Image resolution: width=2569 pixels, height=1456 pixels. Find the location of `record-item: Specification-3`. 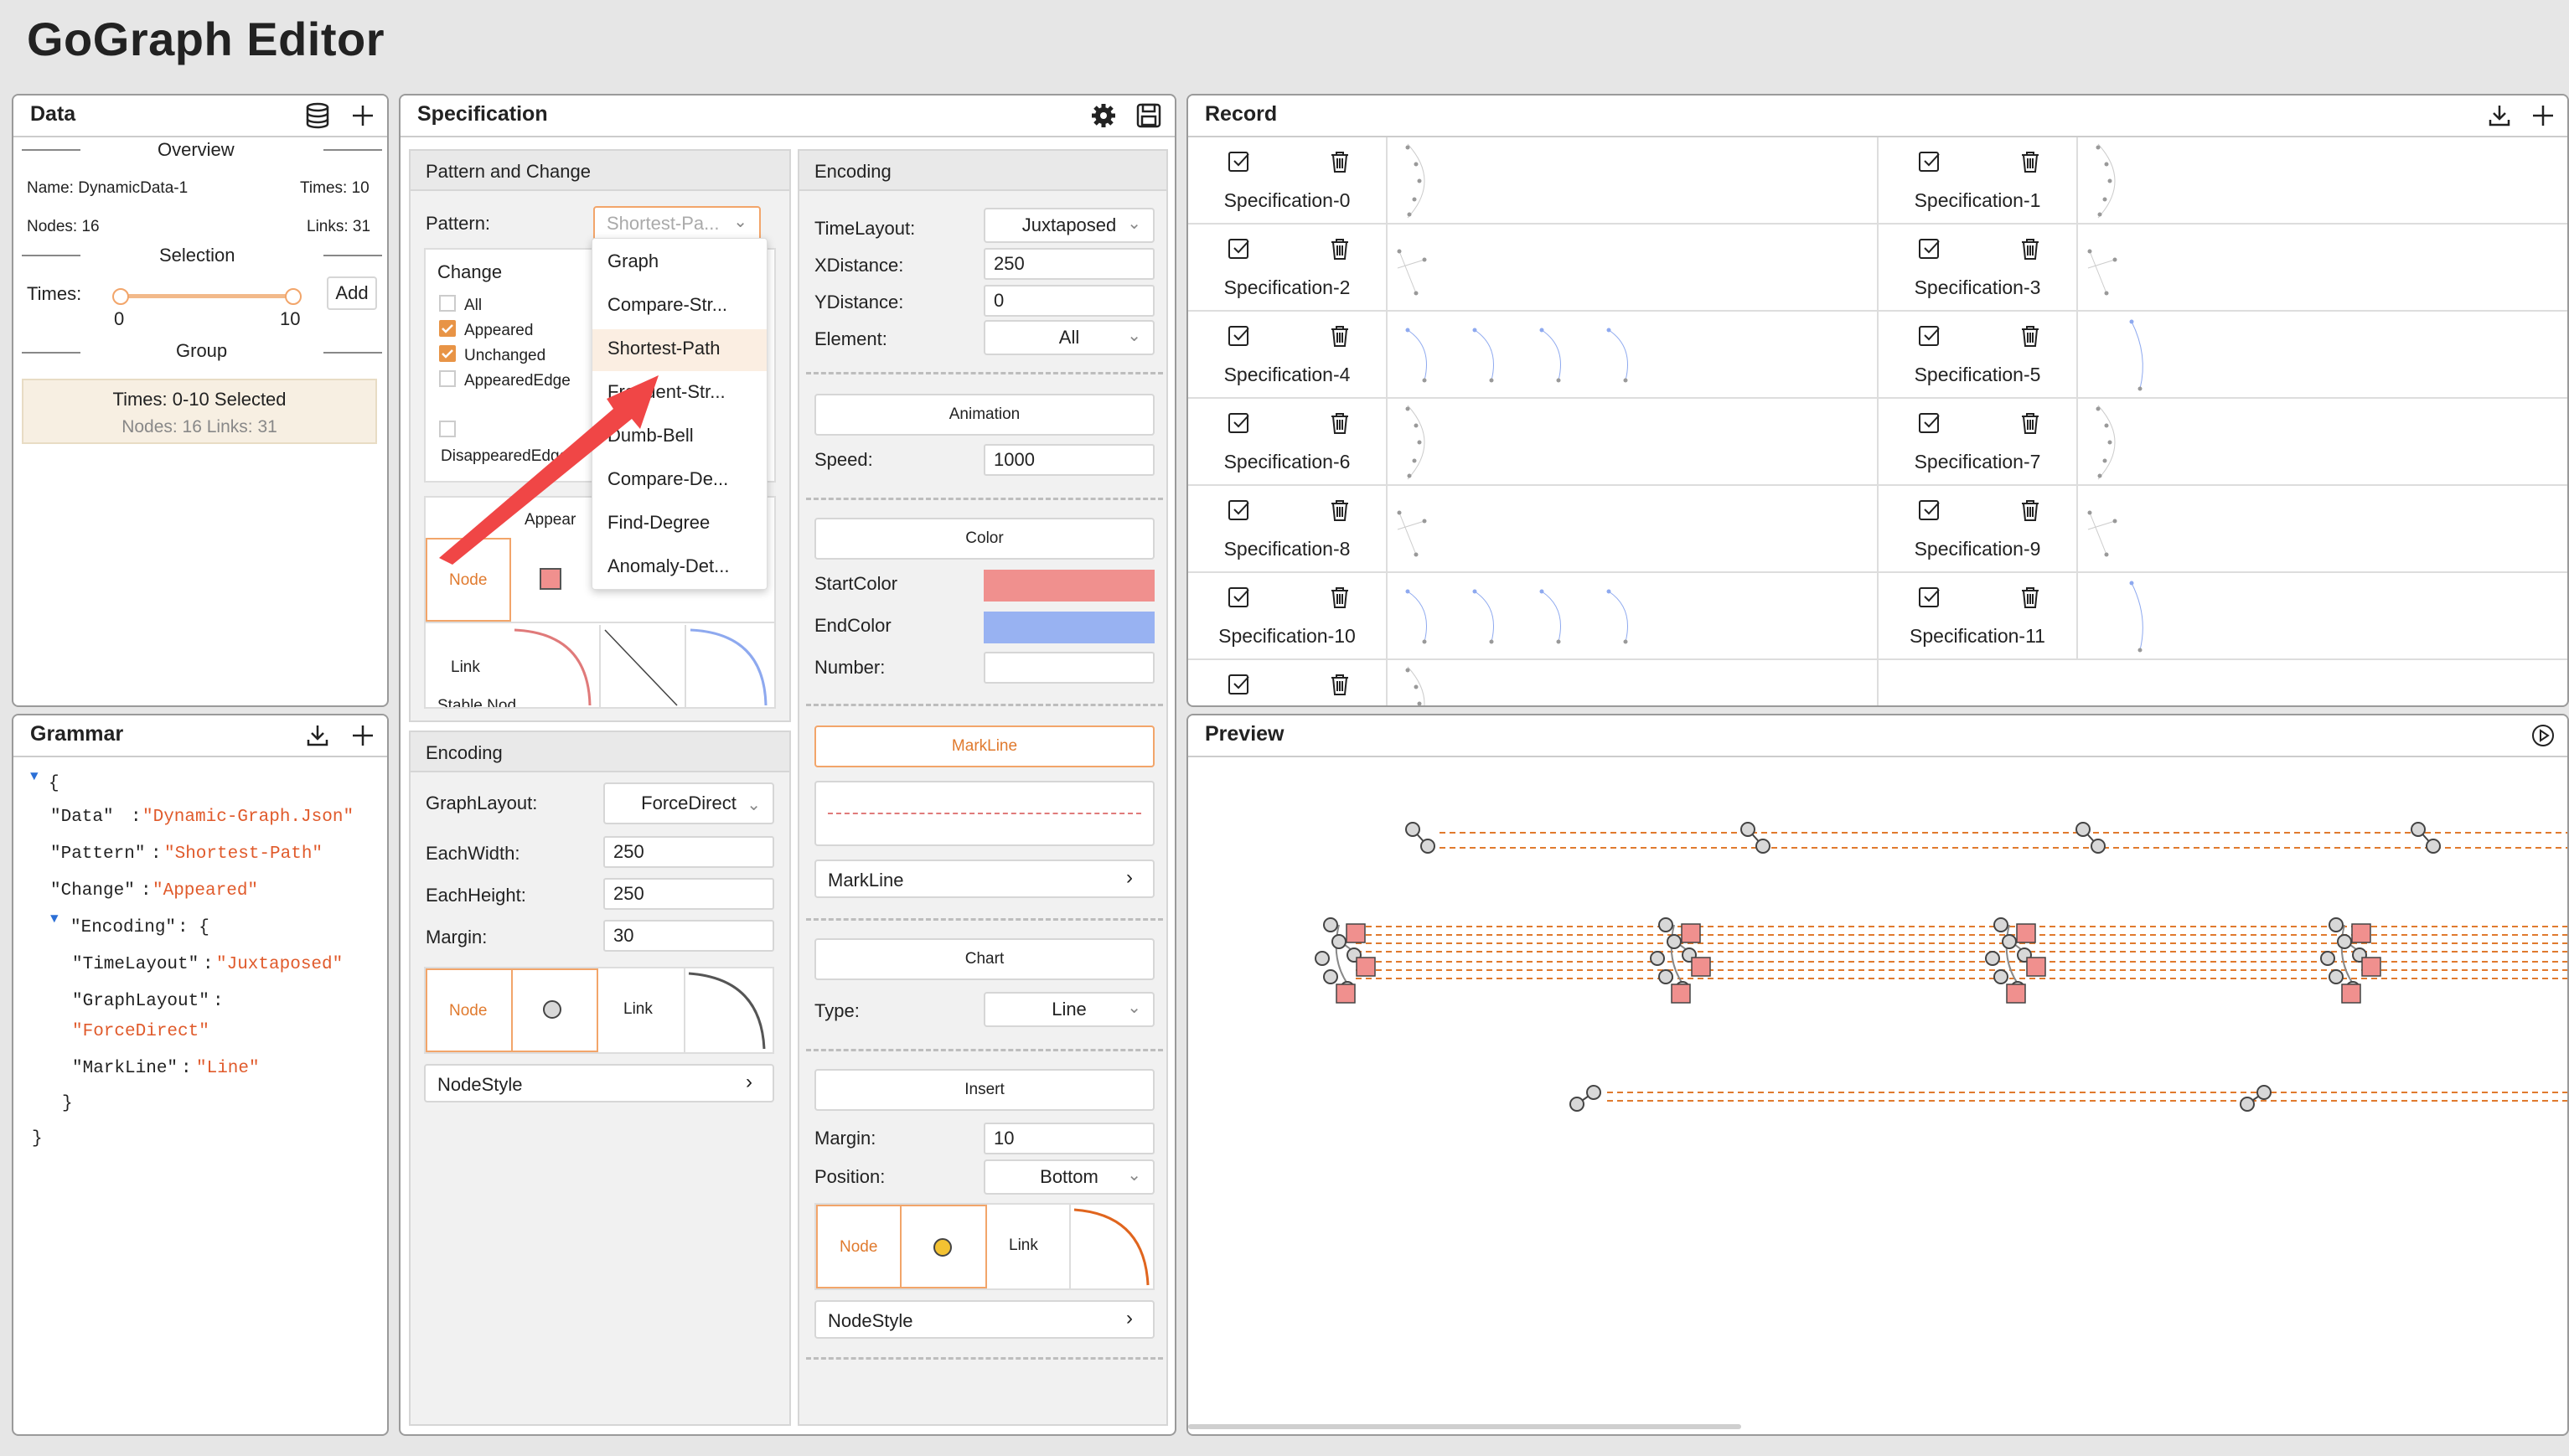

record-item: Specification-3 is located at coordinates (2223, 268).